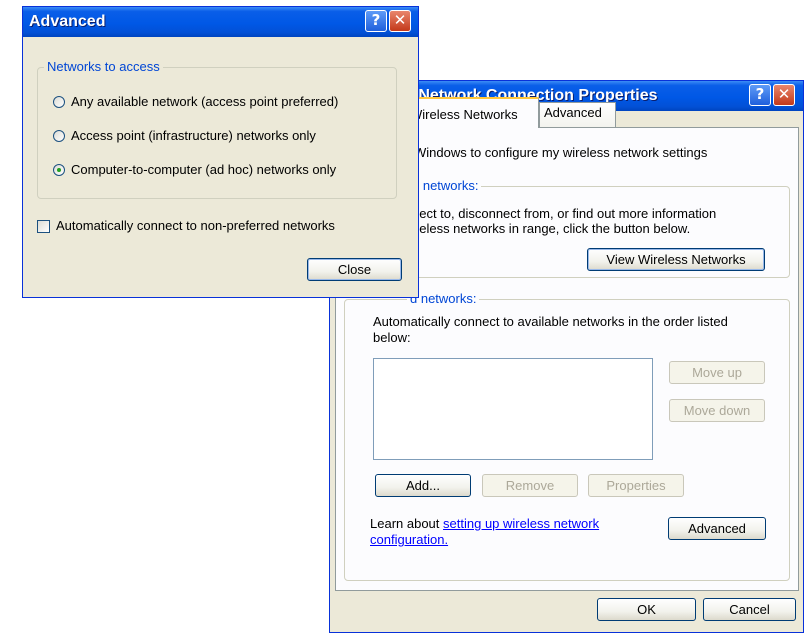 The height and width of the screenshot is (633, 804). I want to click on tab-advanced: Advanced, so click(577, 114).